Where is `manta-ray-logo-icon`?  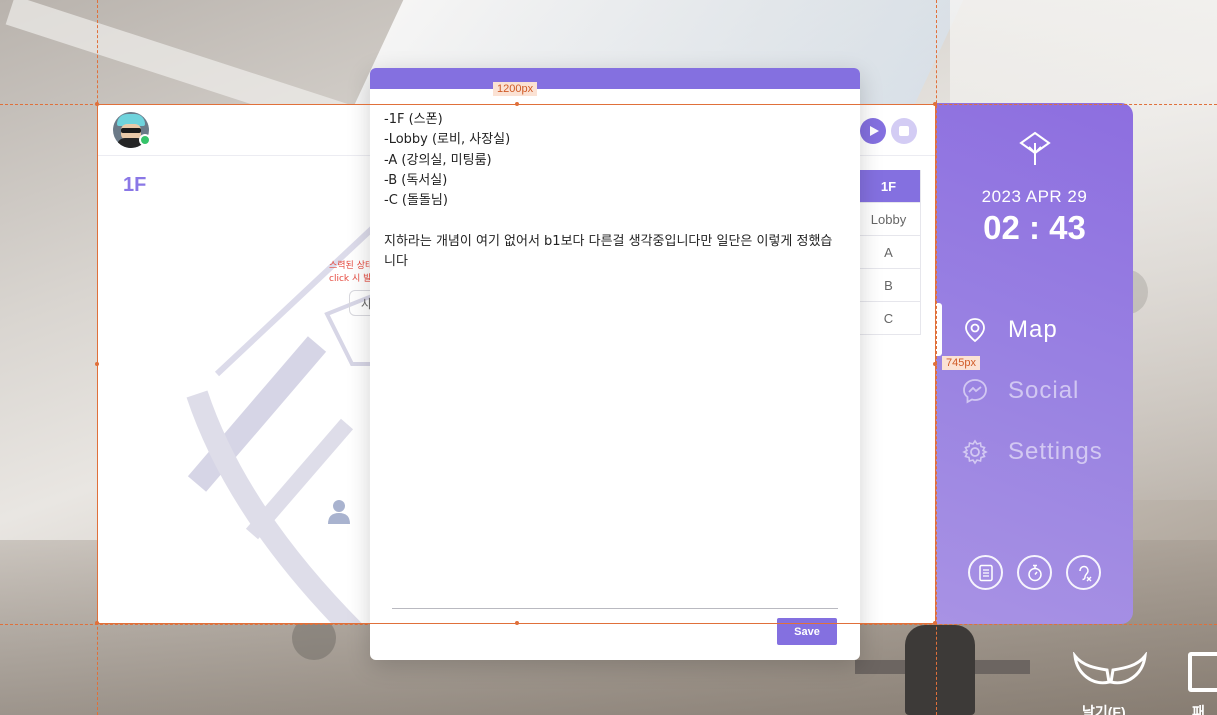
manta-ray-logo-icon is located at coordinates (1035, 148).